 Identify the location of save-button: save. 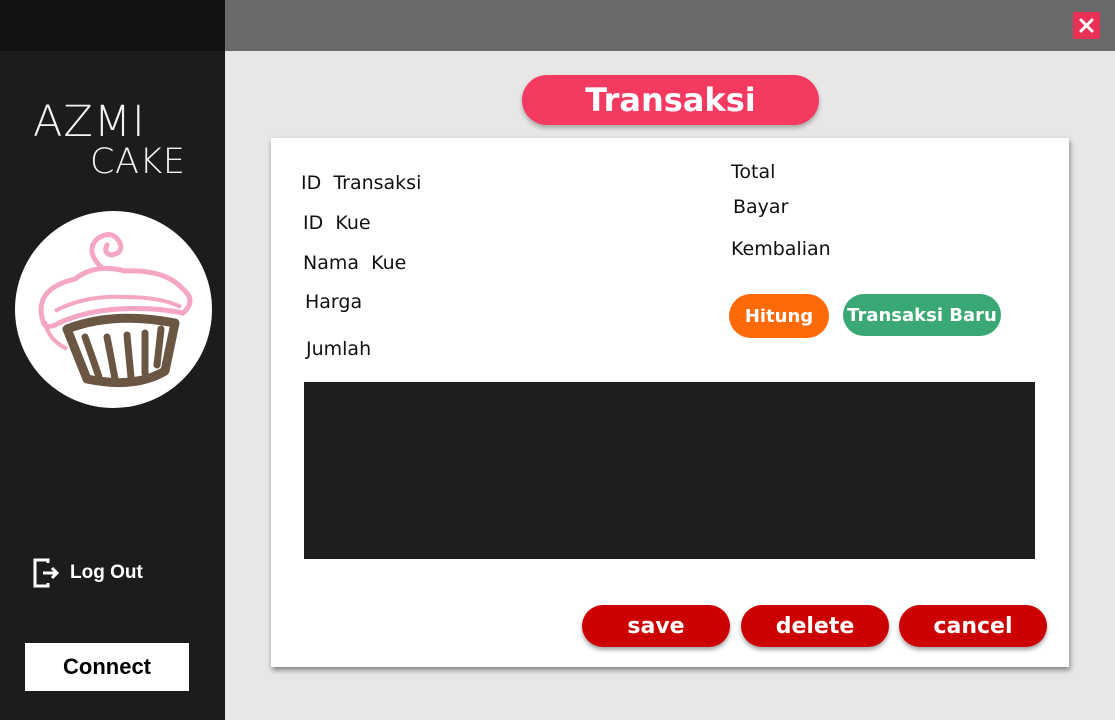
(656, 626).